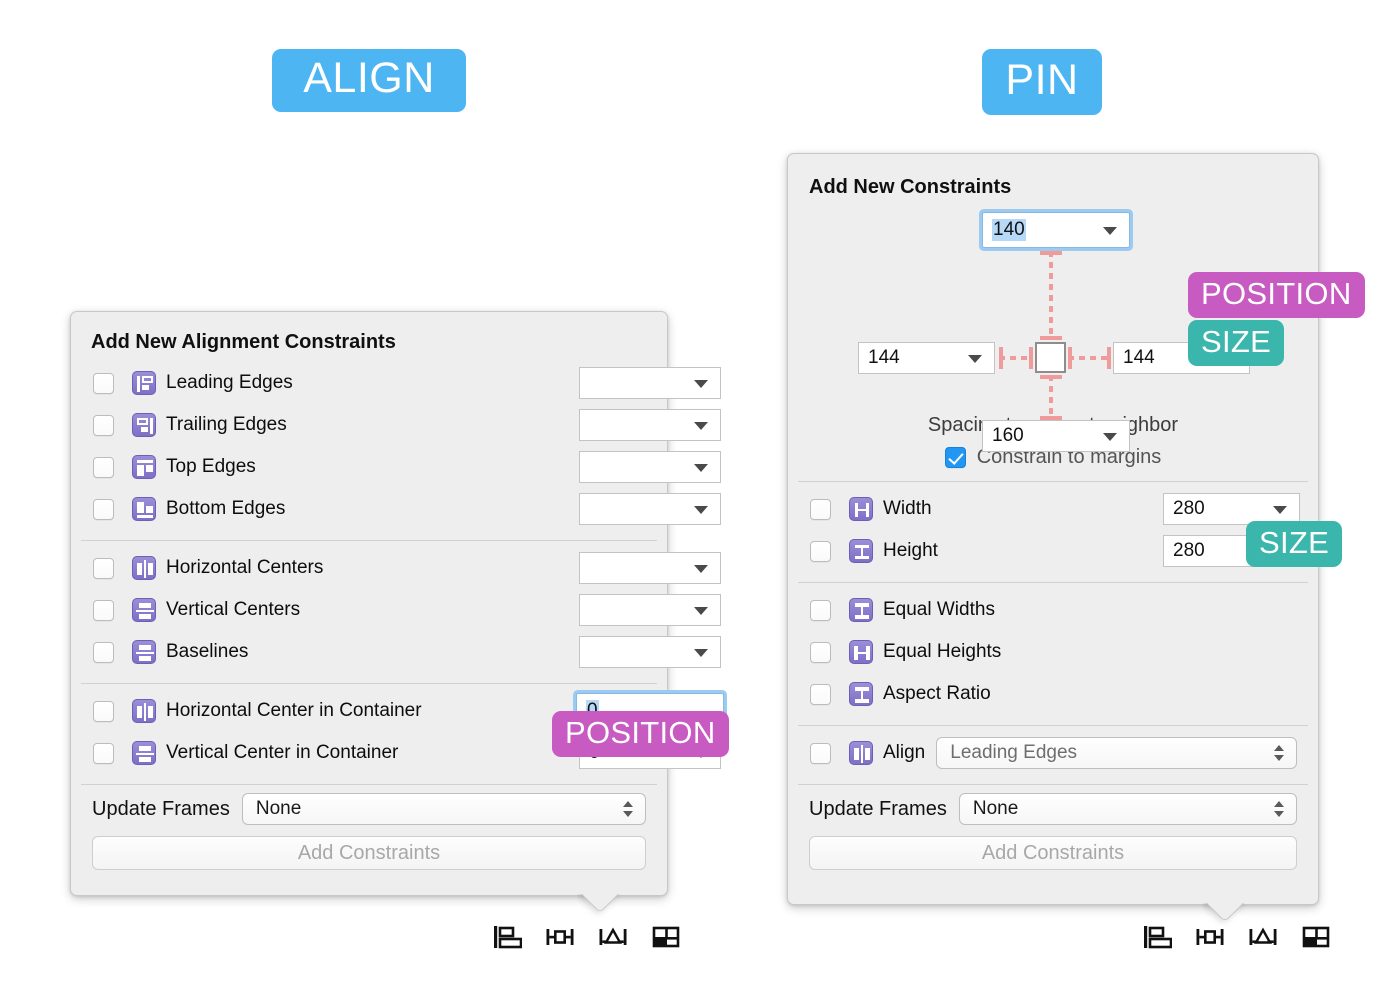 The image size is (1392, 1000). Describe the element at coordinates (820, 753) in the screenshot. I see `align-checkbox` at that location.